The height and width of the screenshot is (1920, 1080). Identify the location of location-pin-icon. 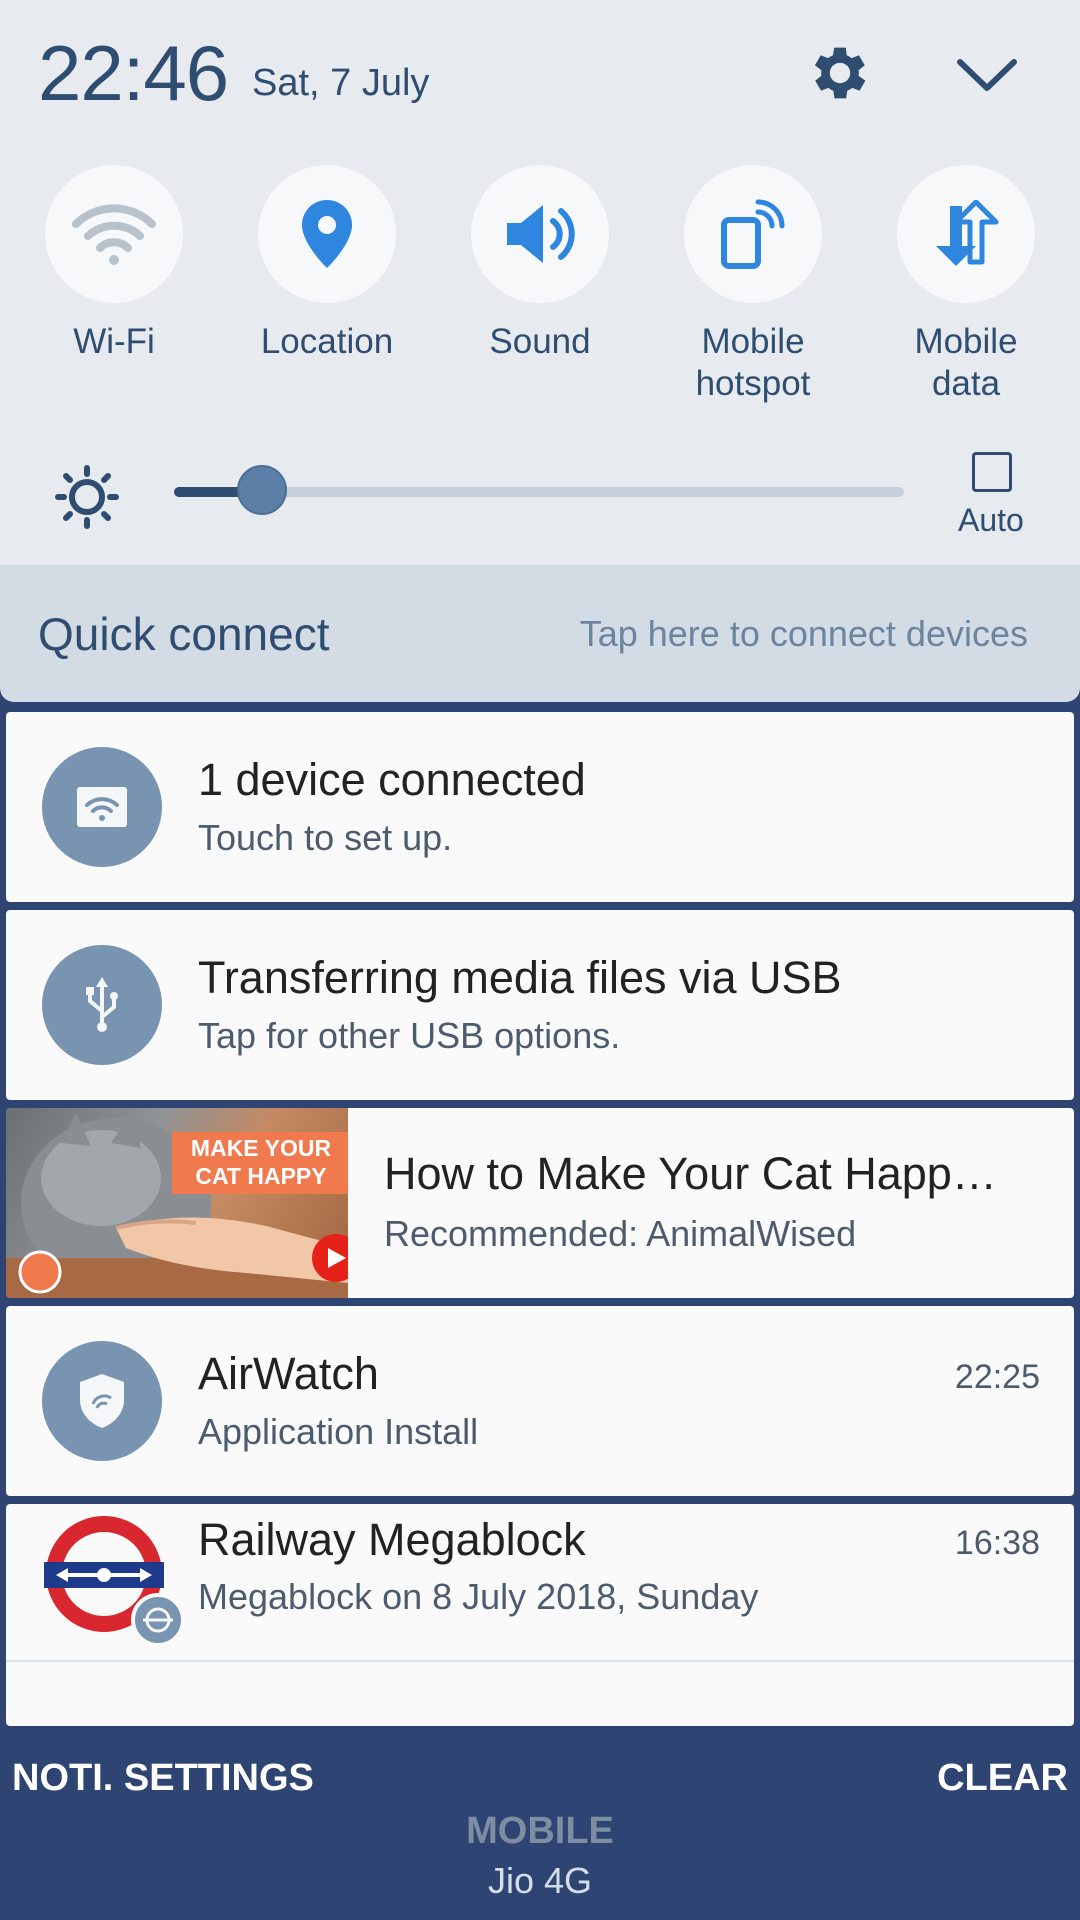
(327, 234).